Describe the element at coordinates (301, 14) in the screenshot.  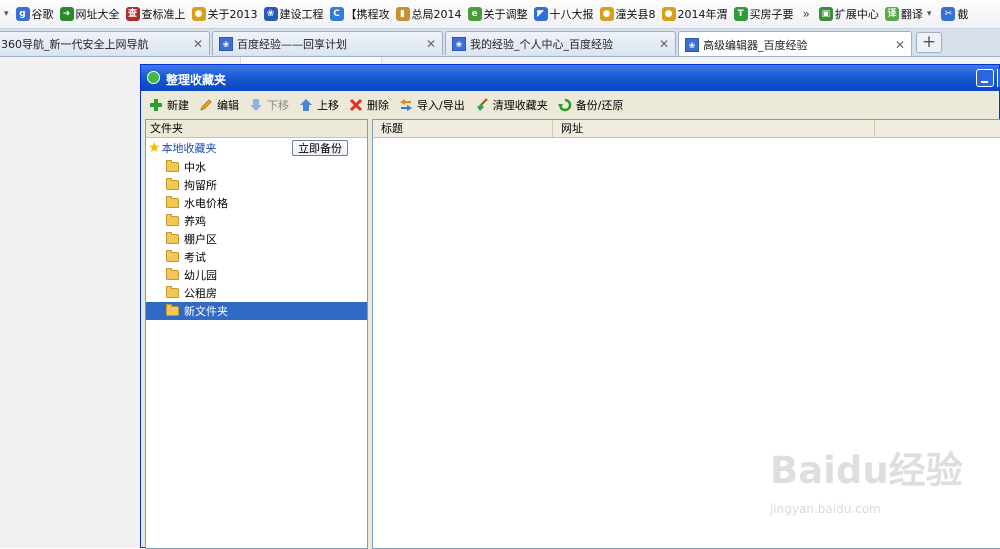
I see `bookmark-label: 建设工程` at that location.